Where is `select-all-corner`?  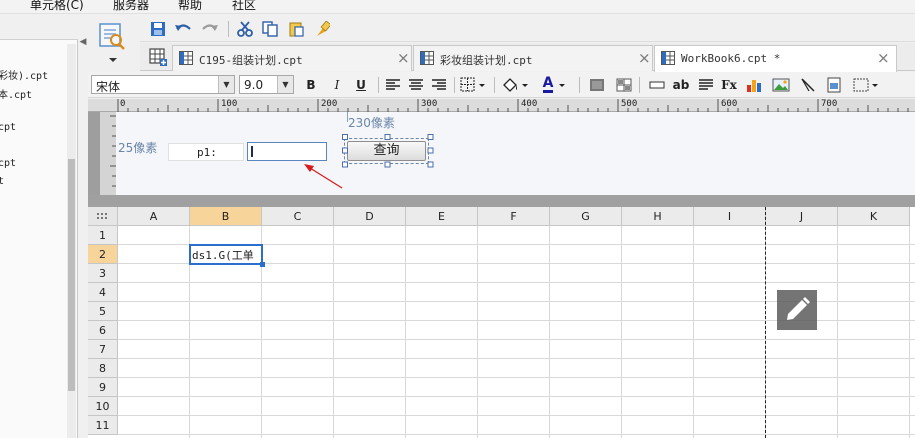
select-all-corner is located at coordinates (103, 216).